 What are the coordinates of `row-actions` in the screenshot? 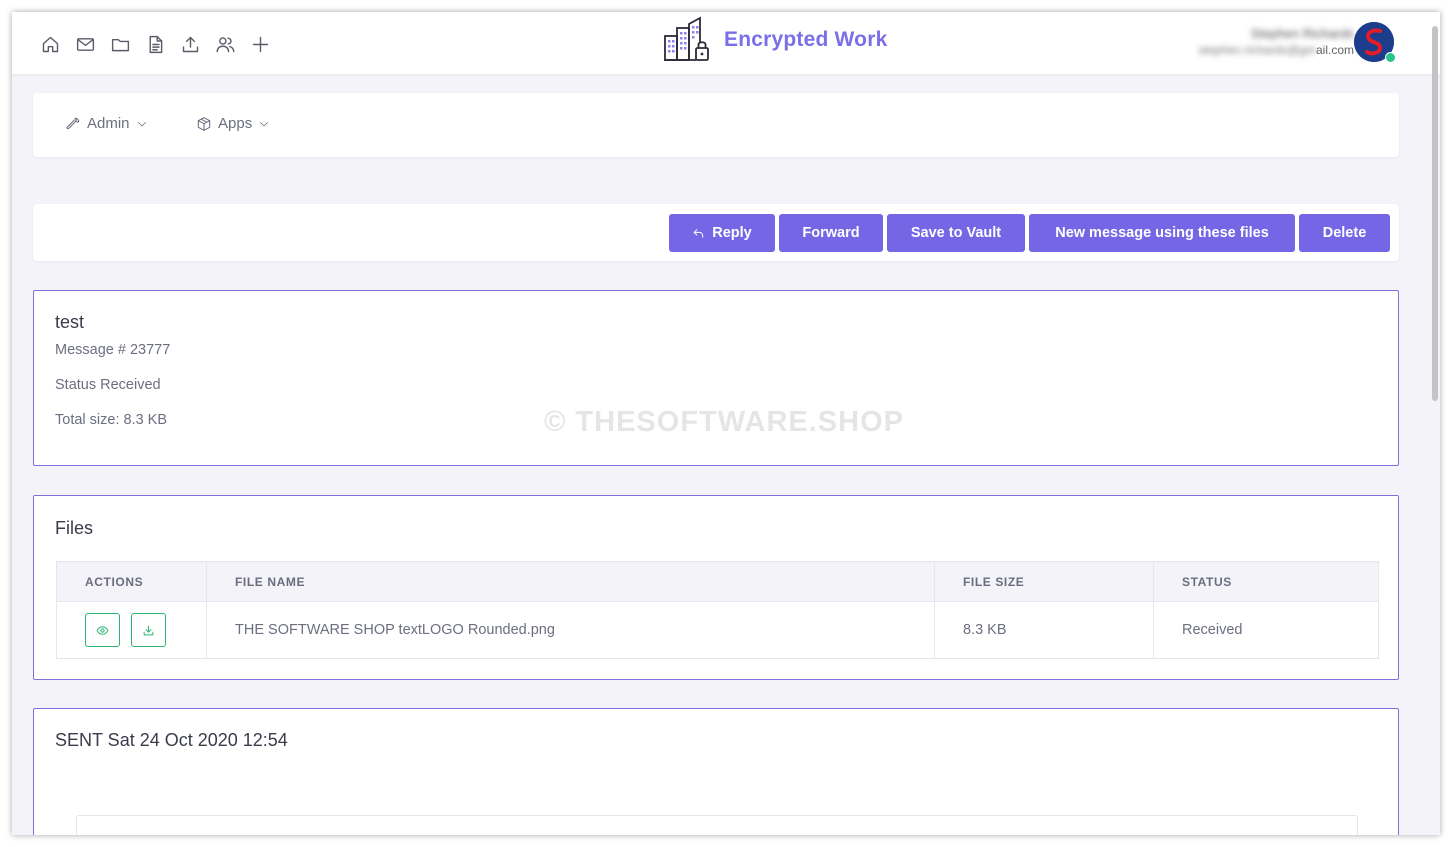 It's located at (132, 630).